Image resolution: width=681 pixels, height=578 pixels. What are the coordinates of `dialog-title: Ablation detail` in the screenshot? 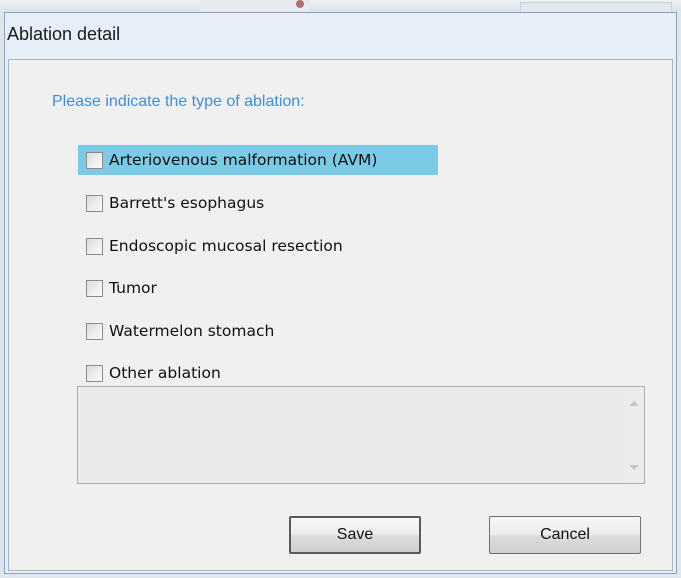 It's located at (64, 34).